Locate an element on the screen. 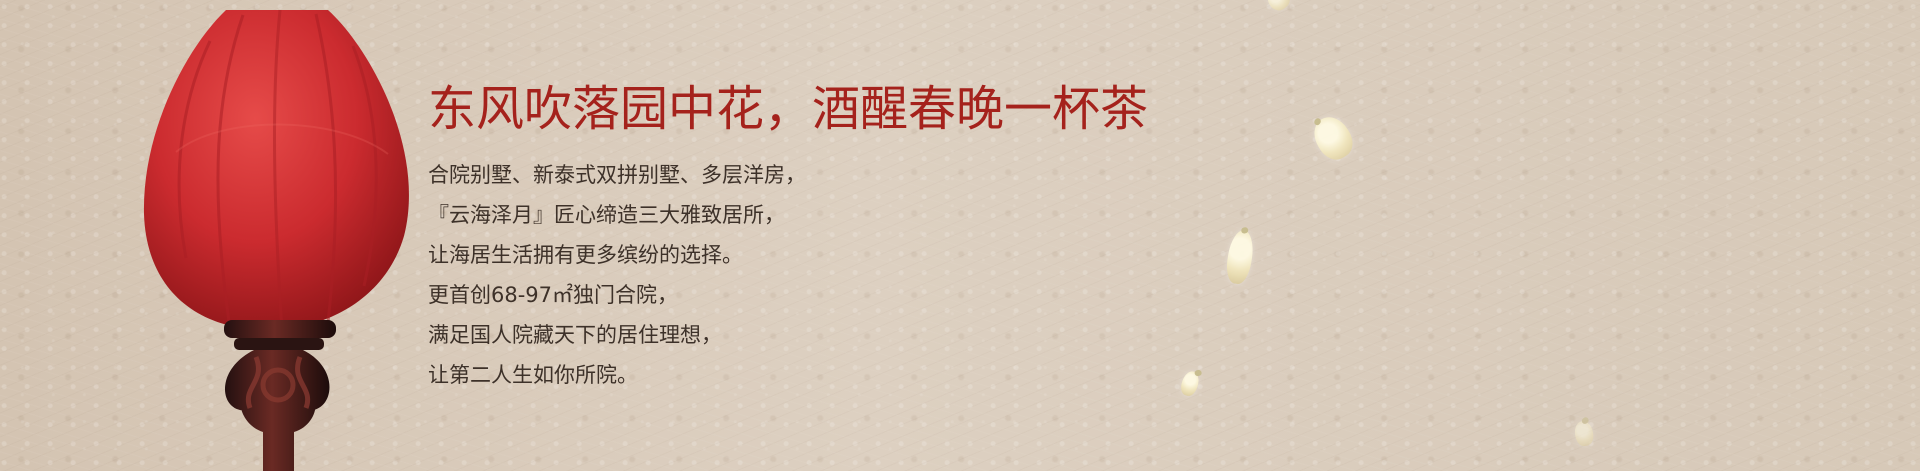 Image resolution: width=1920 pixels, height=471 pixels. red-lantern-icon is located at coordinates (276, 235).